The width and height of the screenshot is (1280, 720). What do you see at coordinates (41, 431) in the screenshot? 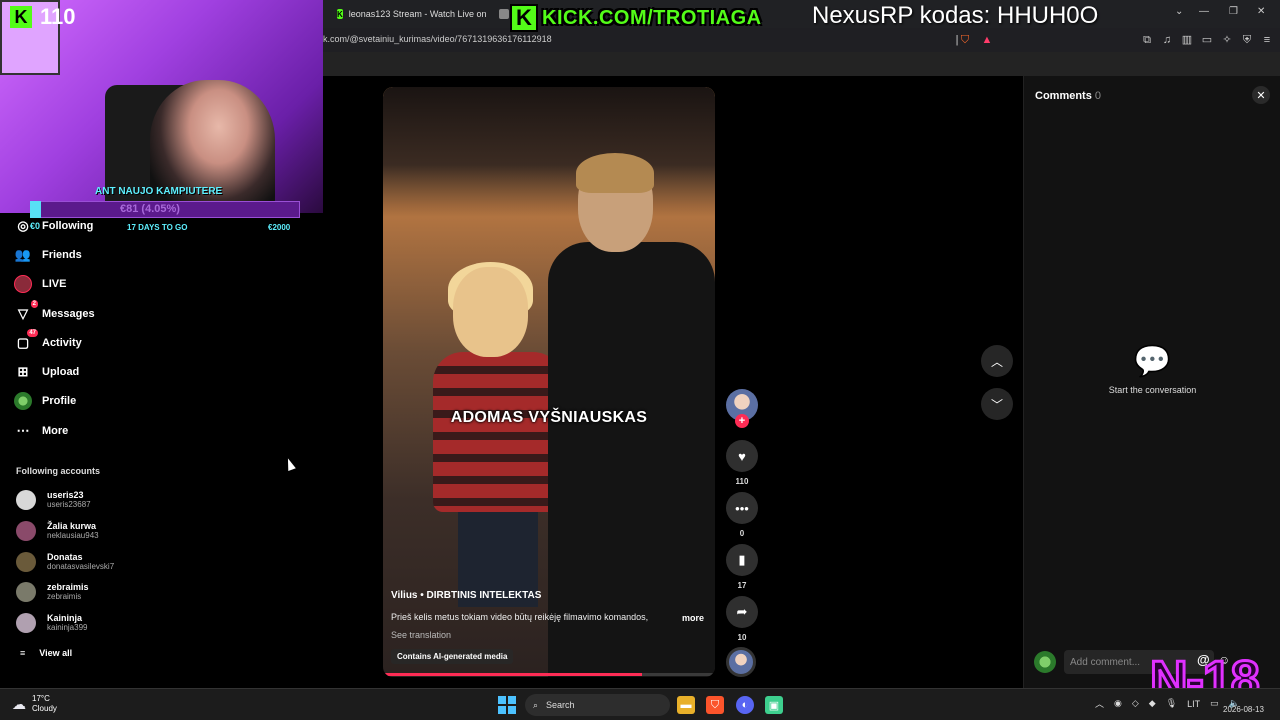
I see `sidebar-item-more: ⋯ More` at bounding box center [41, 431].